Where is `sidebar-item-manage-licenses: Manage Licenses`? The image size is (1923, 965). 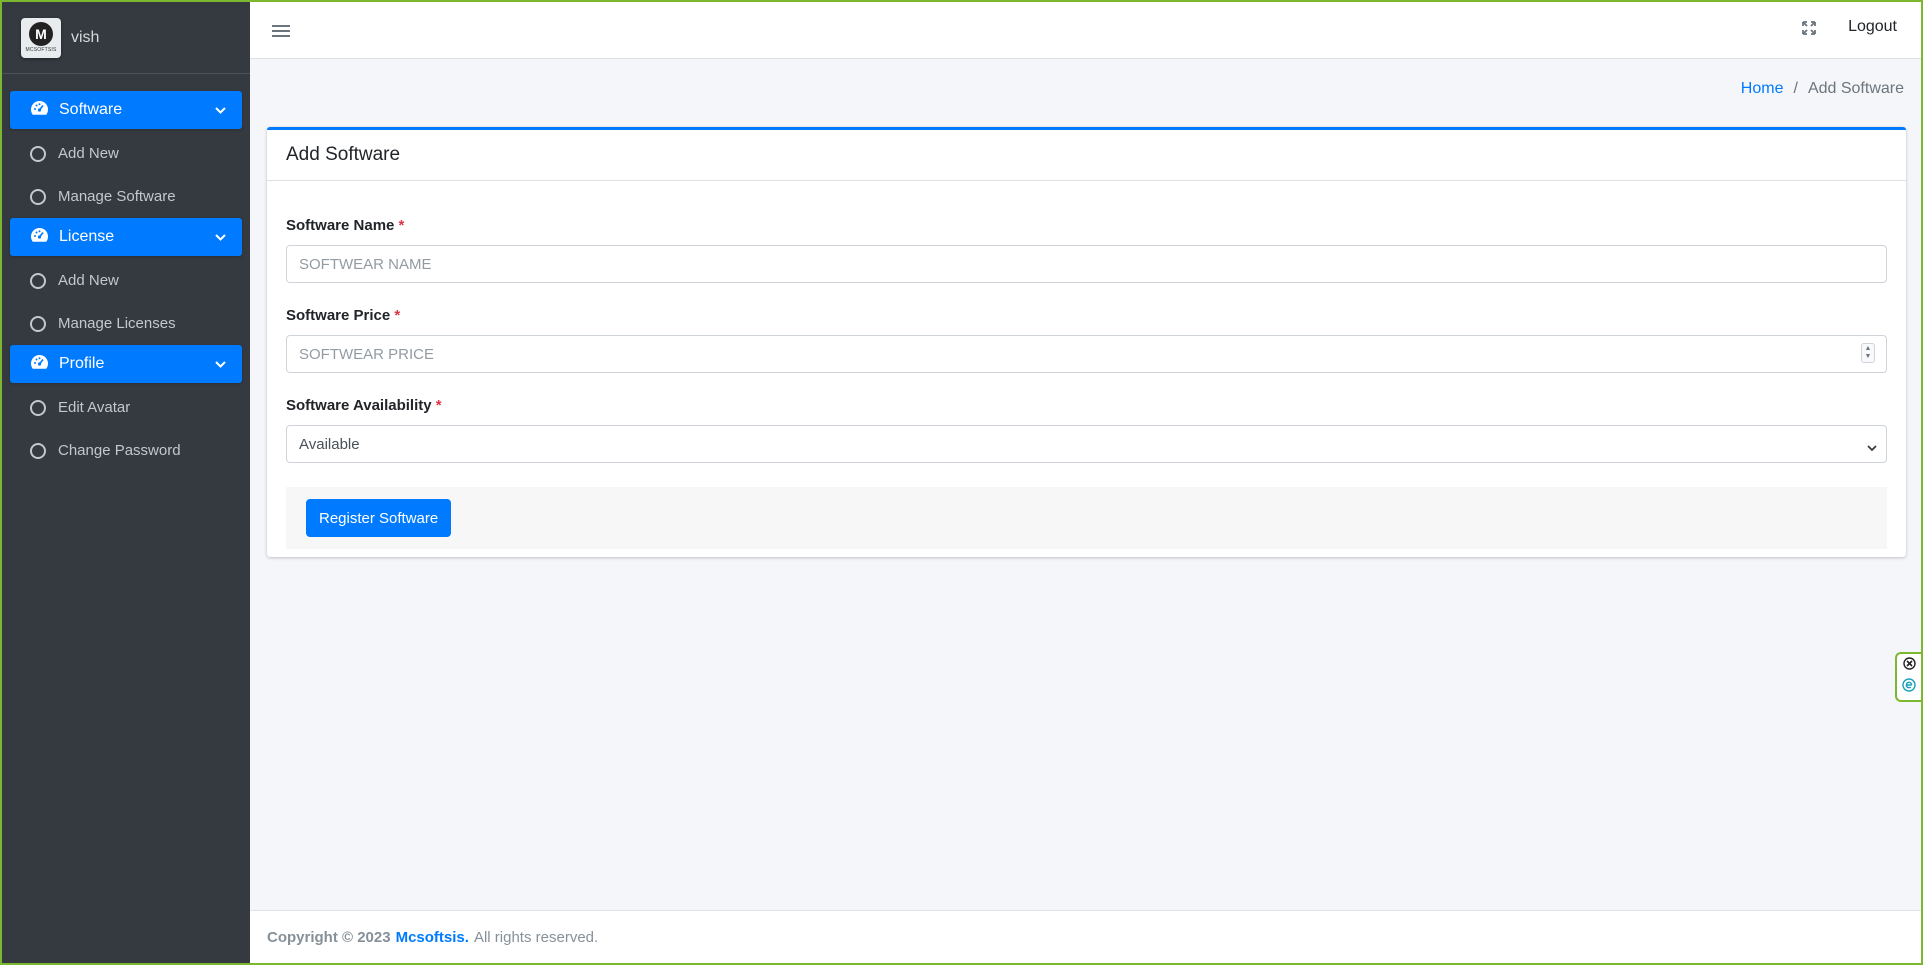 sidebar-item-manage-licenses: Manage Licenses is located at coordinates (126, 323).